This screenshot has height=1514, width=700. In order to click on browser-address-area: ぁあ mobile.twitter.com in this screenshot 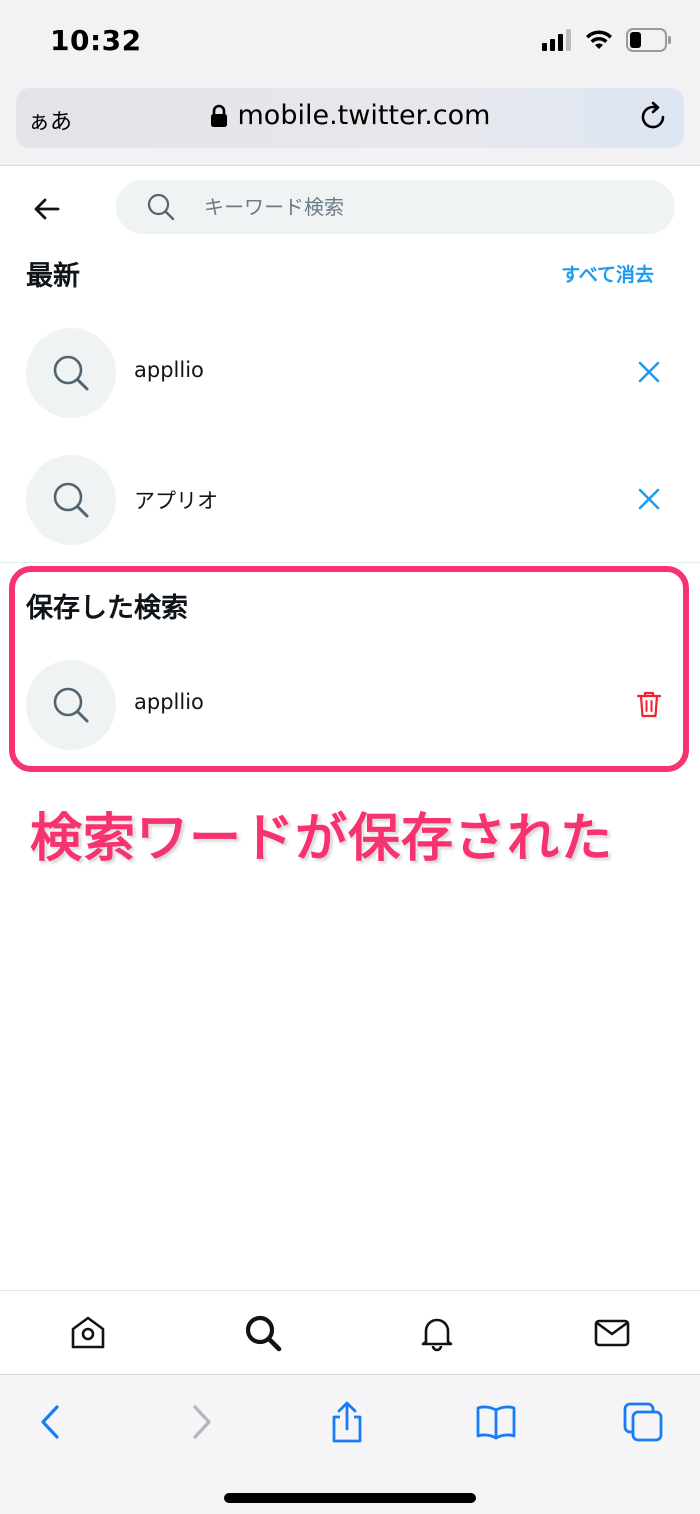, I will do `click(350, 123)`.